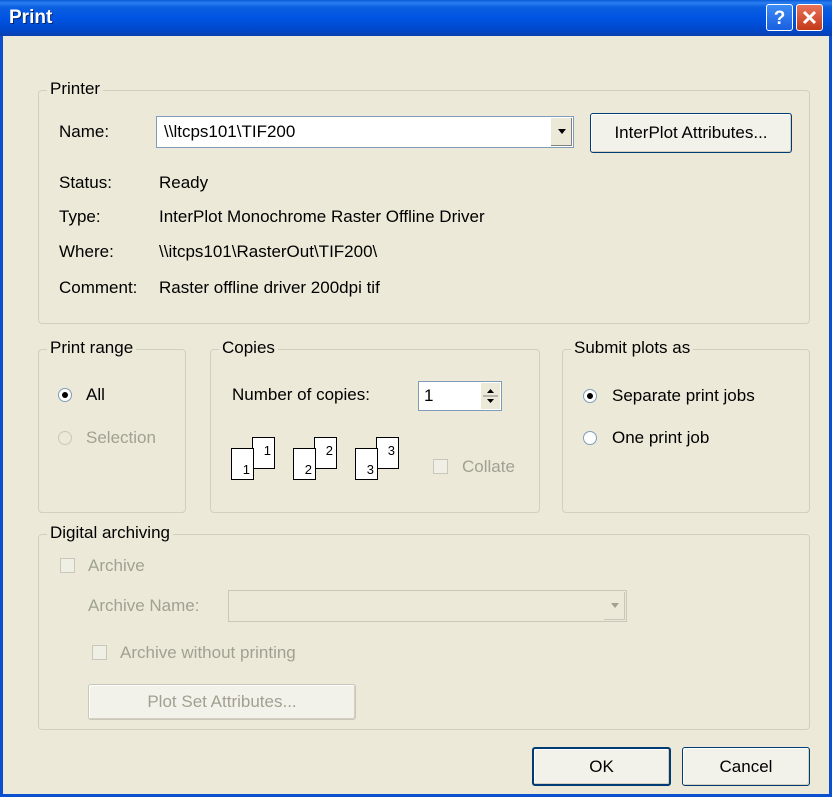 This screenshot has height=797, width=832. I want to click on printer-dropdown-arrow, so click(561, 132).